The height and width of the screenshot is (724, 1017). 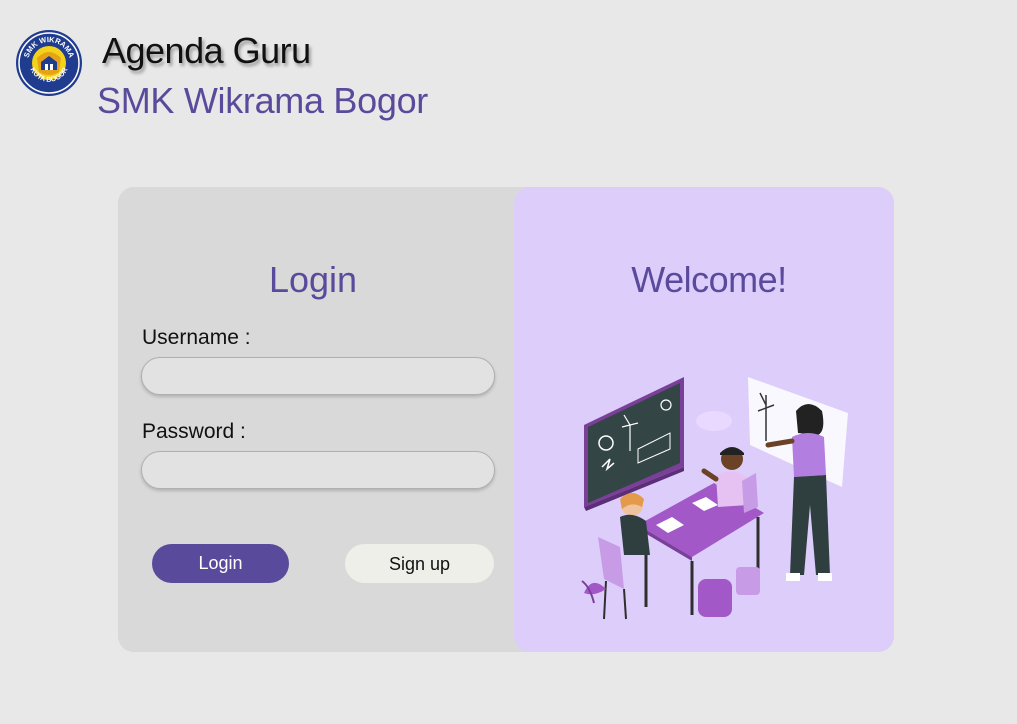 I want to click on school-logo: SMK WIKRAMA KOTA BOGOR, so click(x=49, y=63).